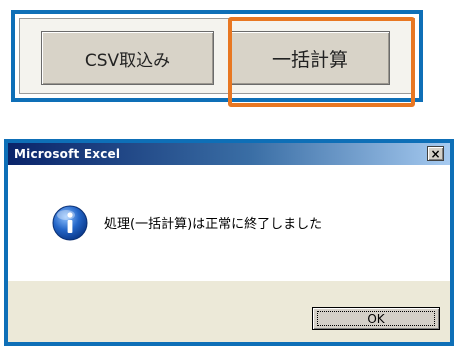 The image size is (459, 350). Describe the element at coordinates (213, 224) in the screenshot. I see `dialog-message: 処理(一括計算)は正常に終了しました` at that location.